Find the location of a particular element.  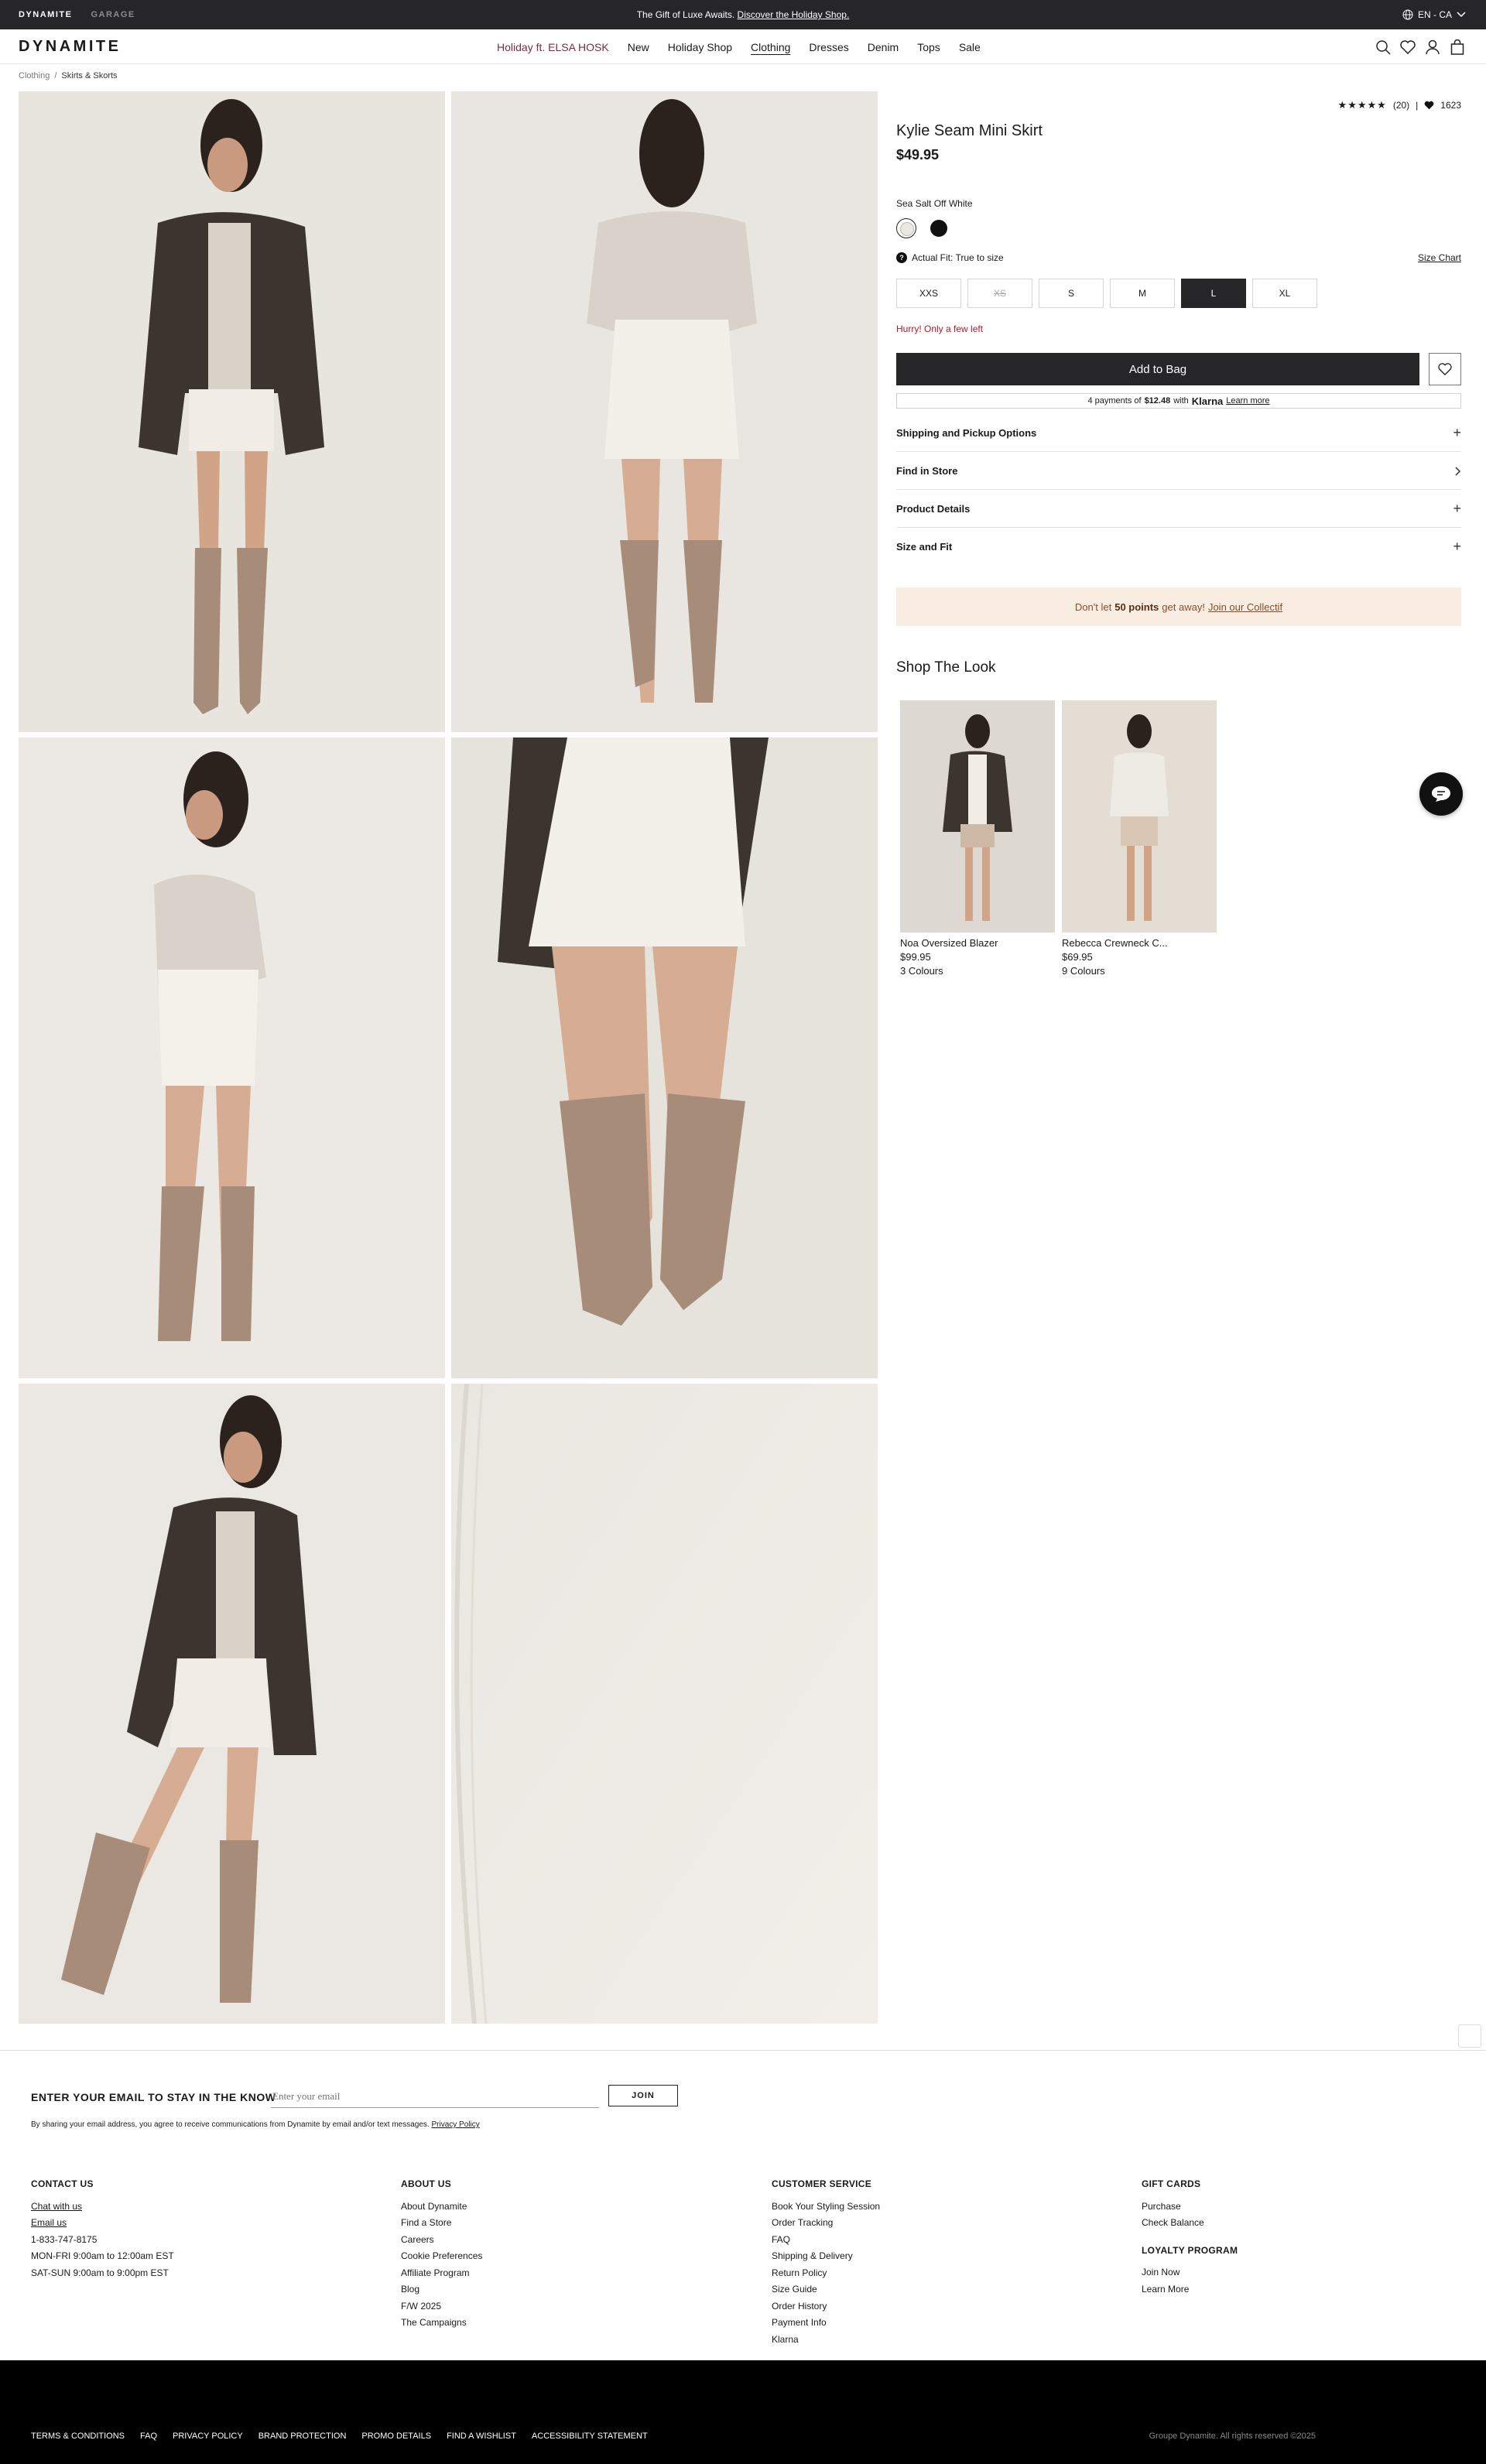

nav-dresses: Dresses is located at coordinates (828, 47).